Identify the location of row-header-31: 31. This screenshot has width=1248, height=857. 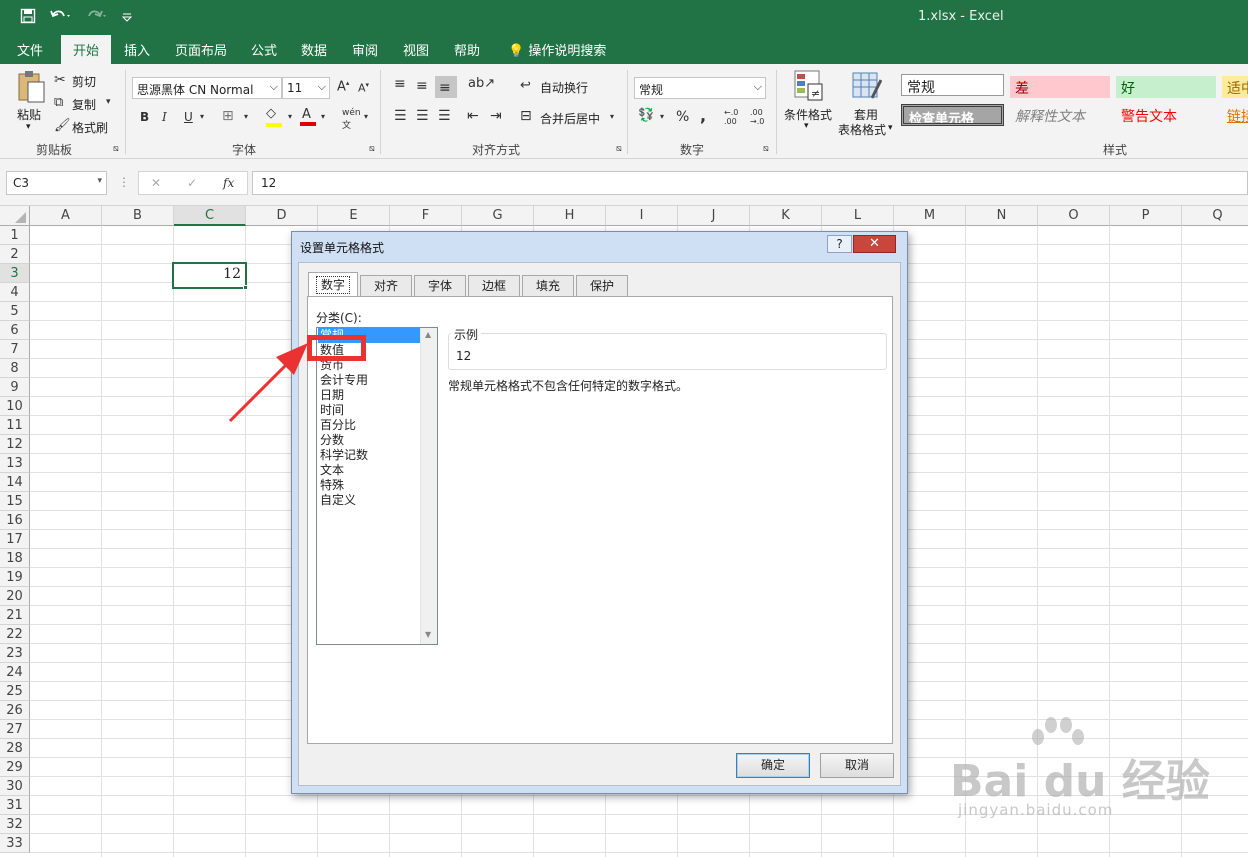
(15, 805).